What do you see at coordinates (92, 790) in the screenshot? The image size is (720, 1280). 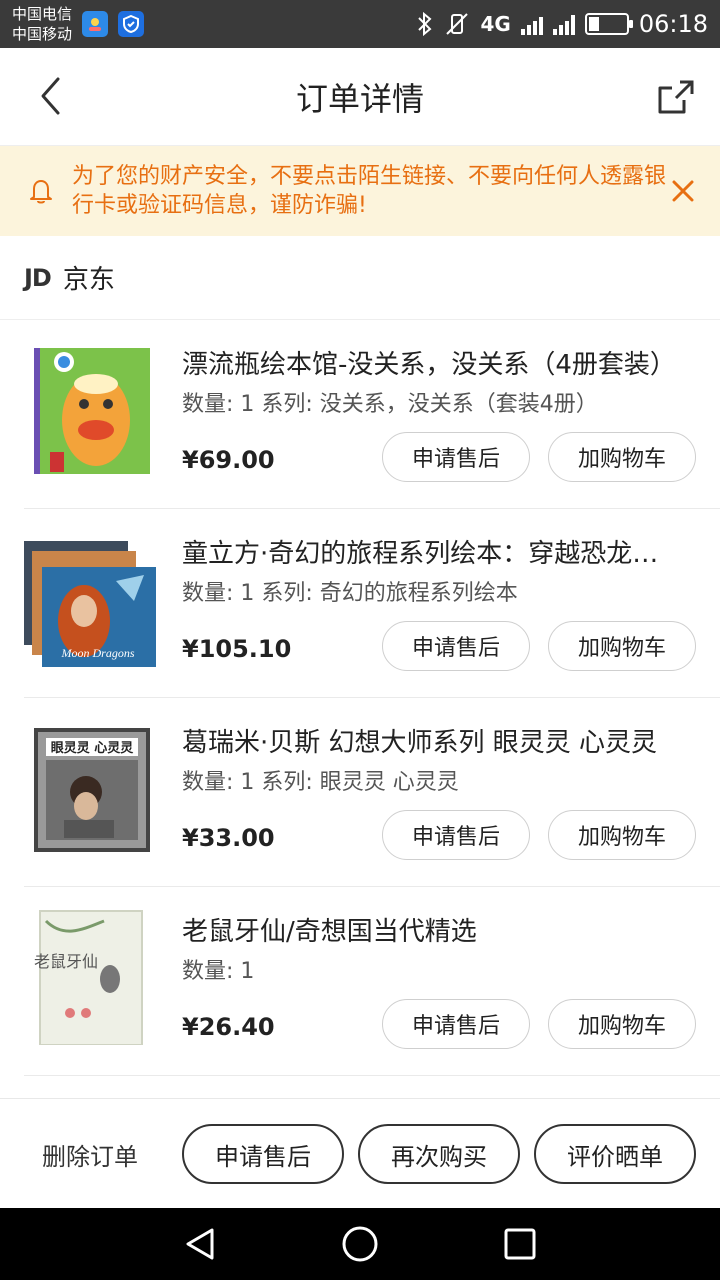 I see `product-image-book-3: 眼灵灵 心灵灵` at bounding box center [92, 790].